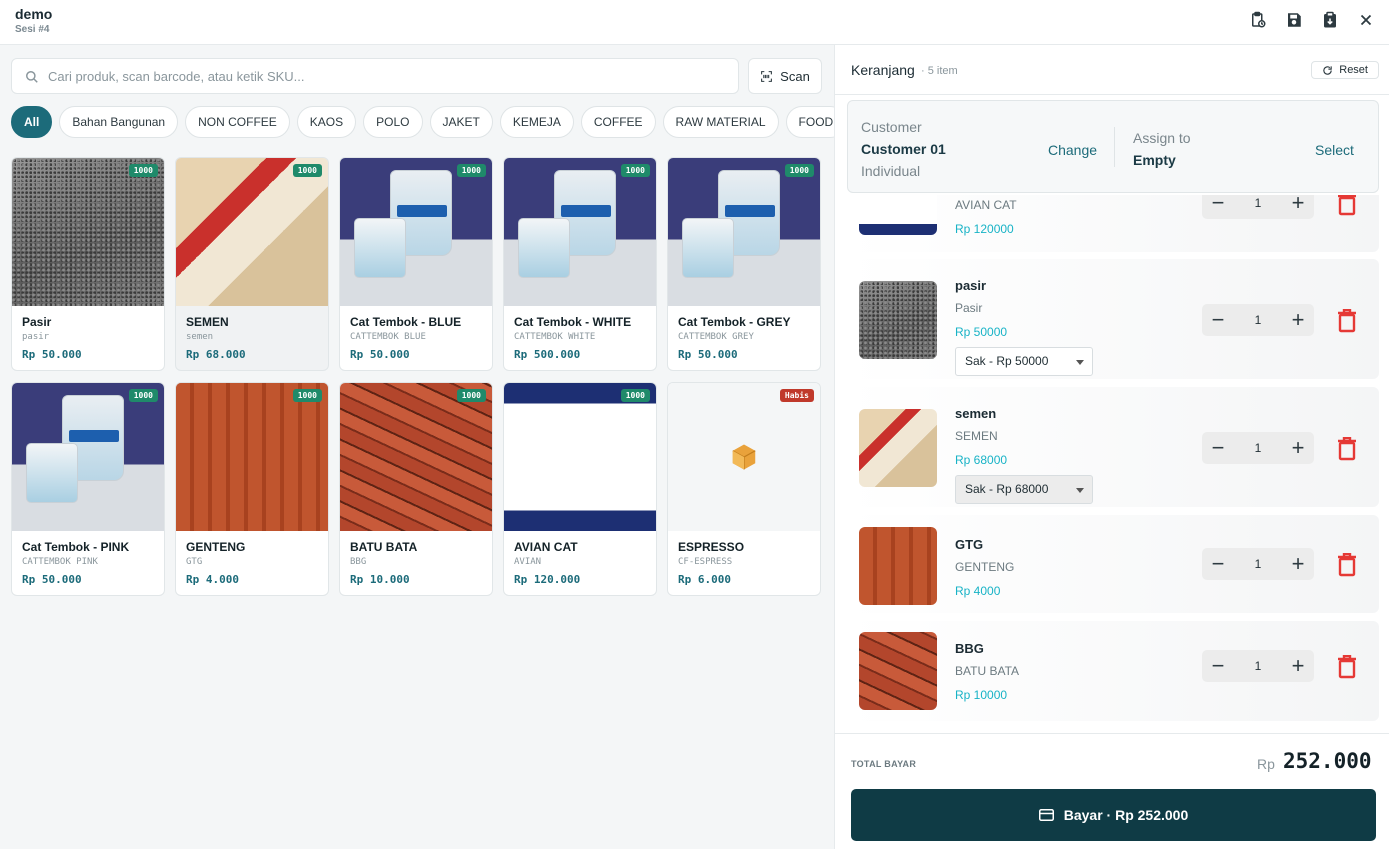 This screenshot has height=849, width=1389. Describe the element at coordinates (884, 764) in the screenshot. I see `total-label: TOTAL BAYAR` at that location.